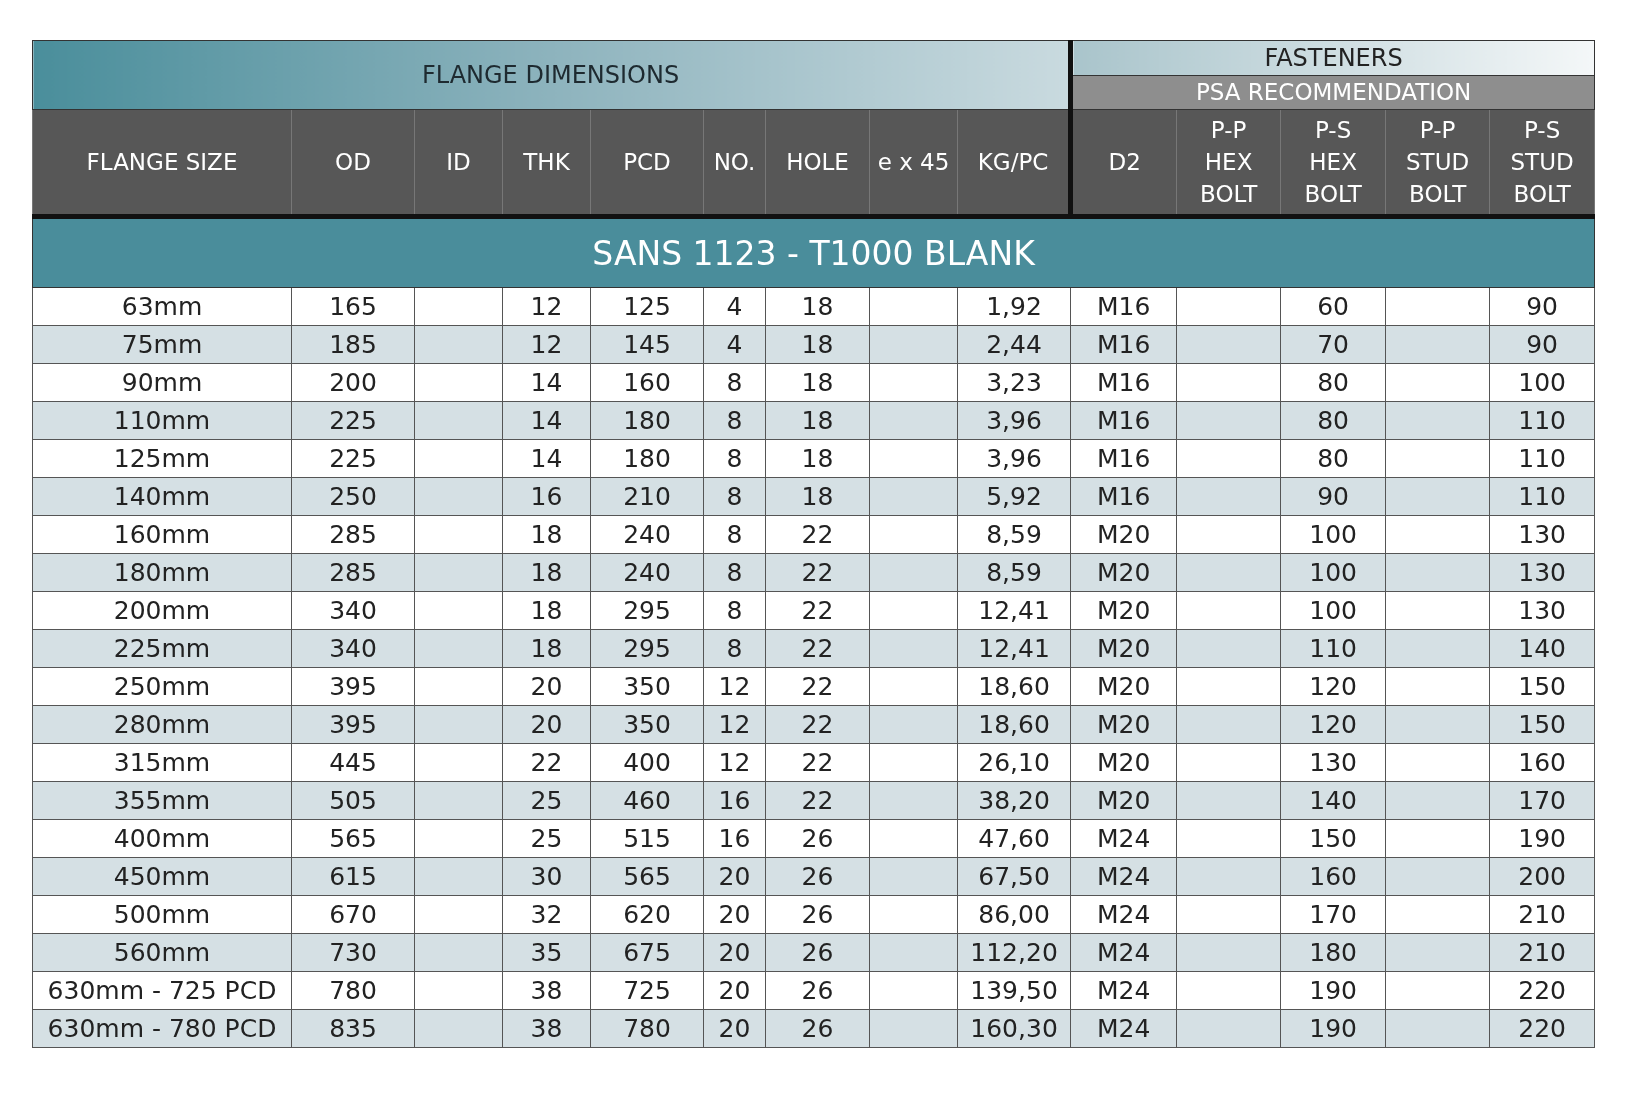 The width and height of the screenshot is (1635, 1104). What do you see at coordinates (1014, 762) in the screenshot?
I see `table-cell: 26,10` at bounding box center [1014, 762].